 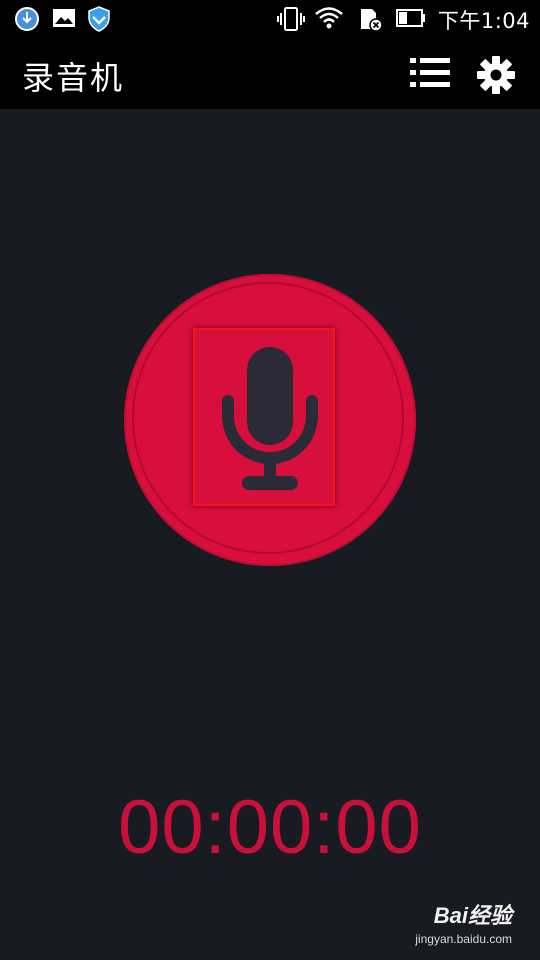 What do you see at coordinates (270, 418) in the screenshot?
I see `microphone-icon` at bounding box center [270, 418].